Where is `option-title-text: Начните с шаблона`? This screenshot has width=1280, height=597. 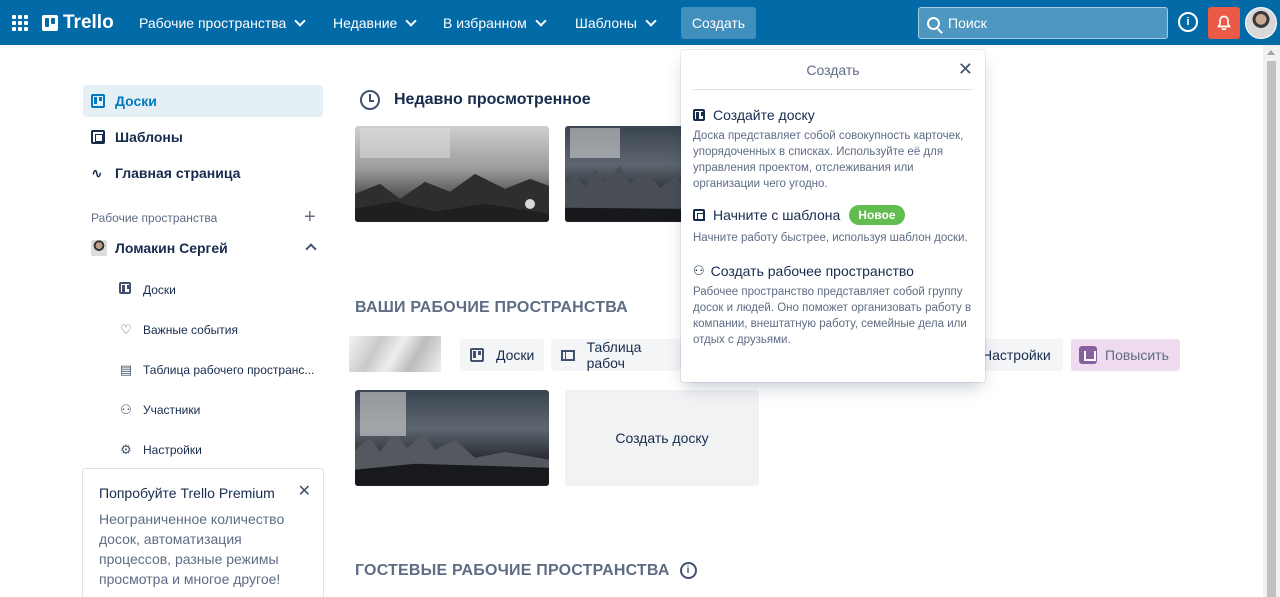
option-title-text: Начните с шаблона is located at coordinates (777, 215).